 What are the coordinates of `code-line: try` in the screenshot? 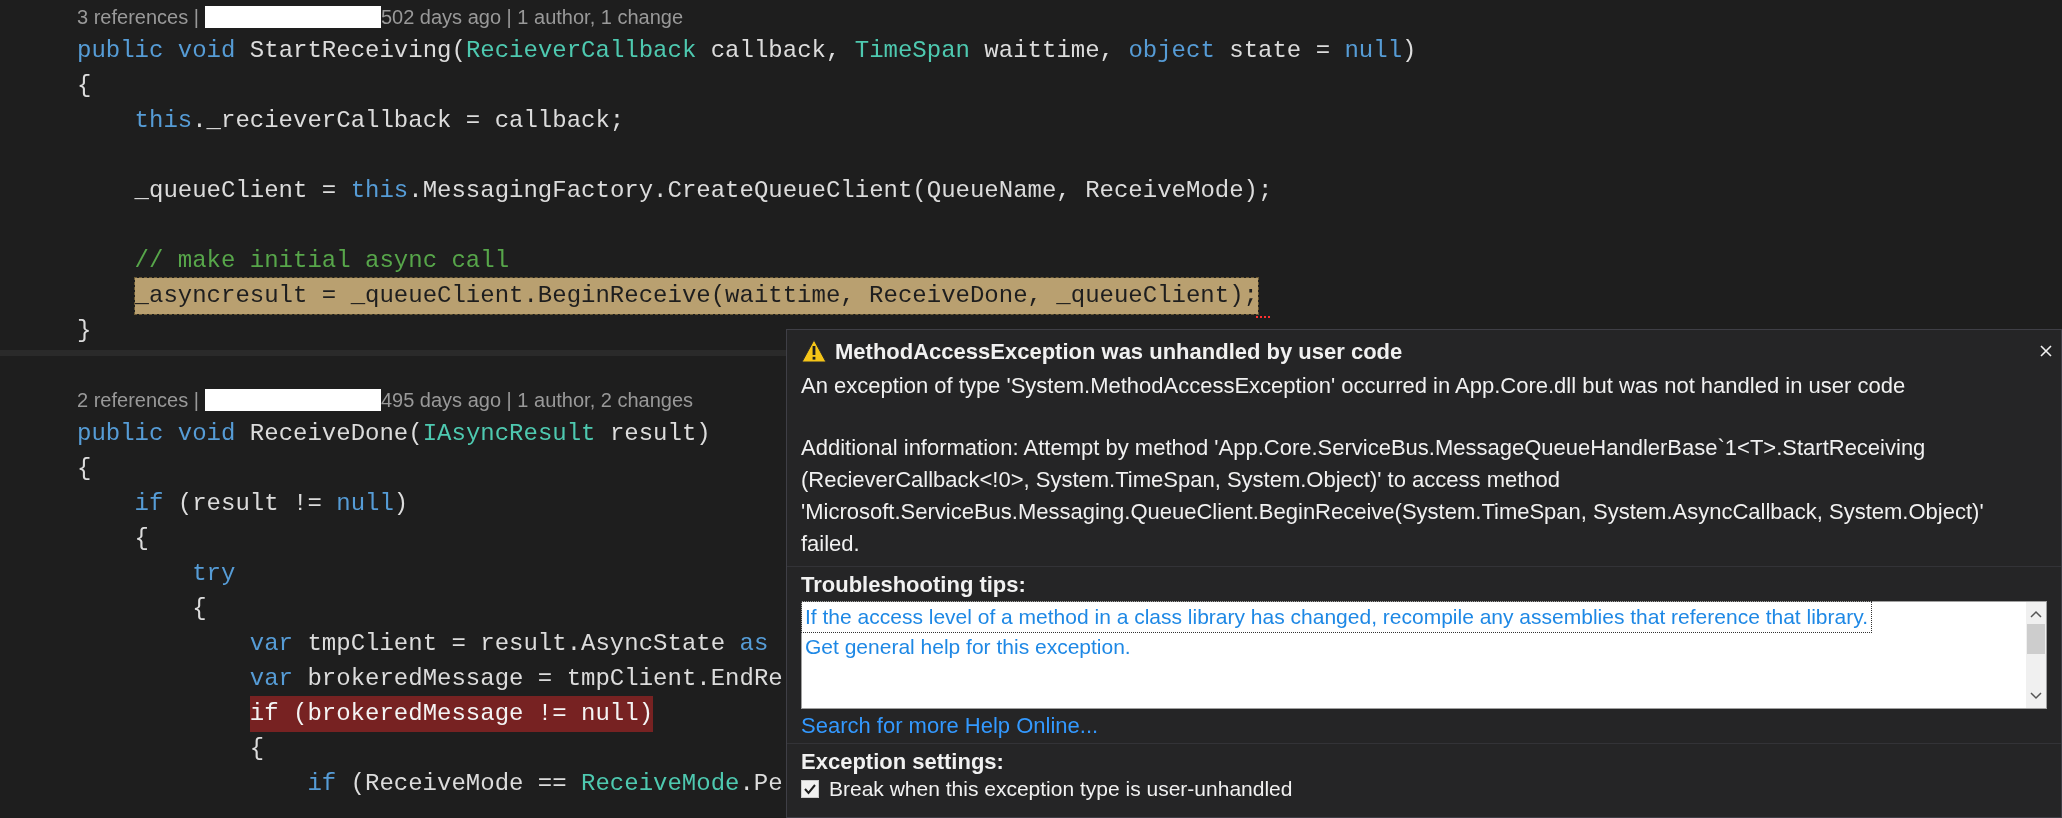 It's located at (214, 573).